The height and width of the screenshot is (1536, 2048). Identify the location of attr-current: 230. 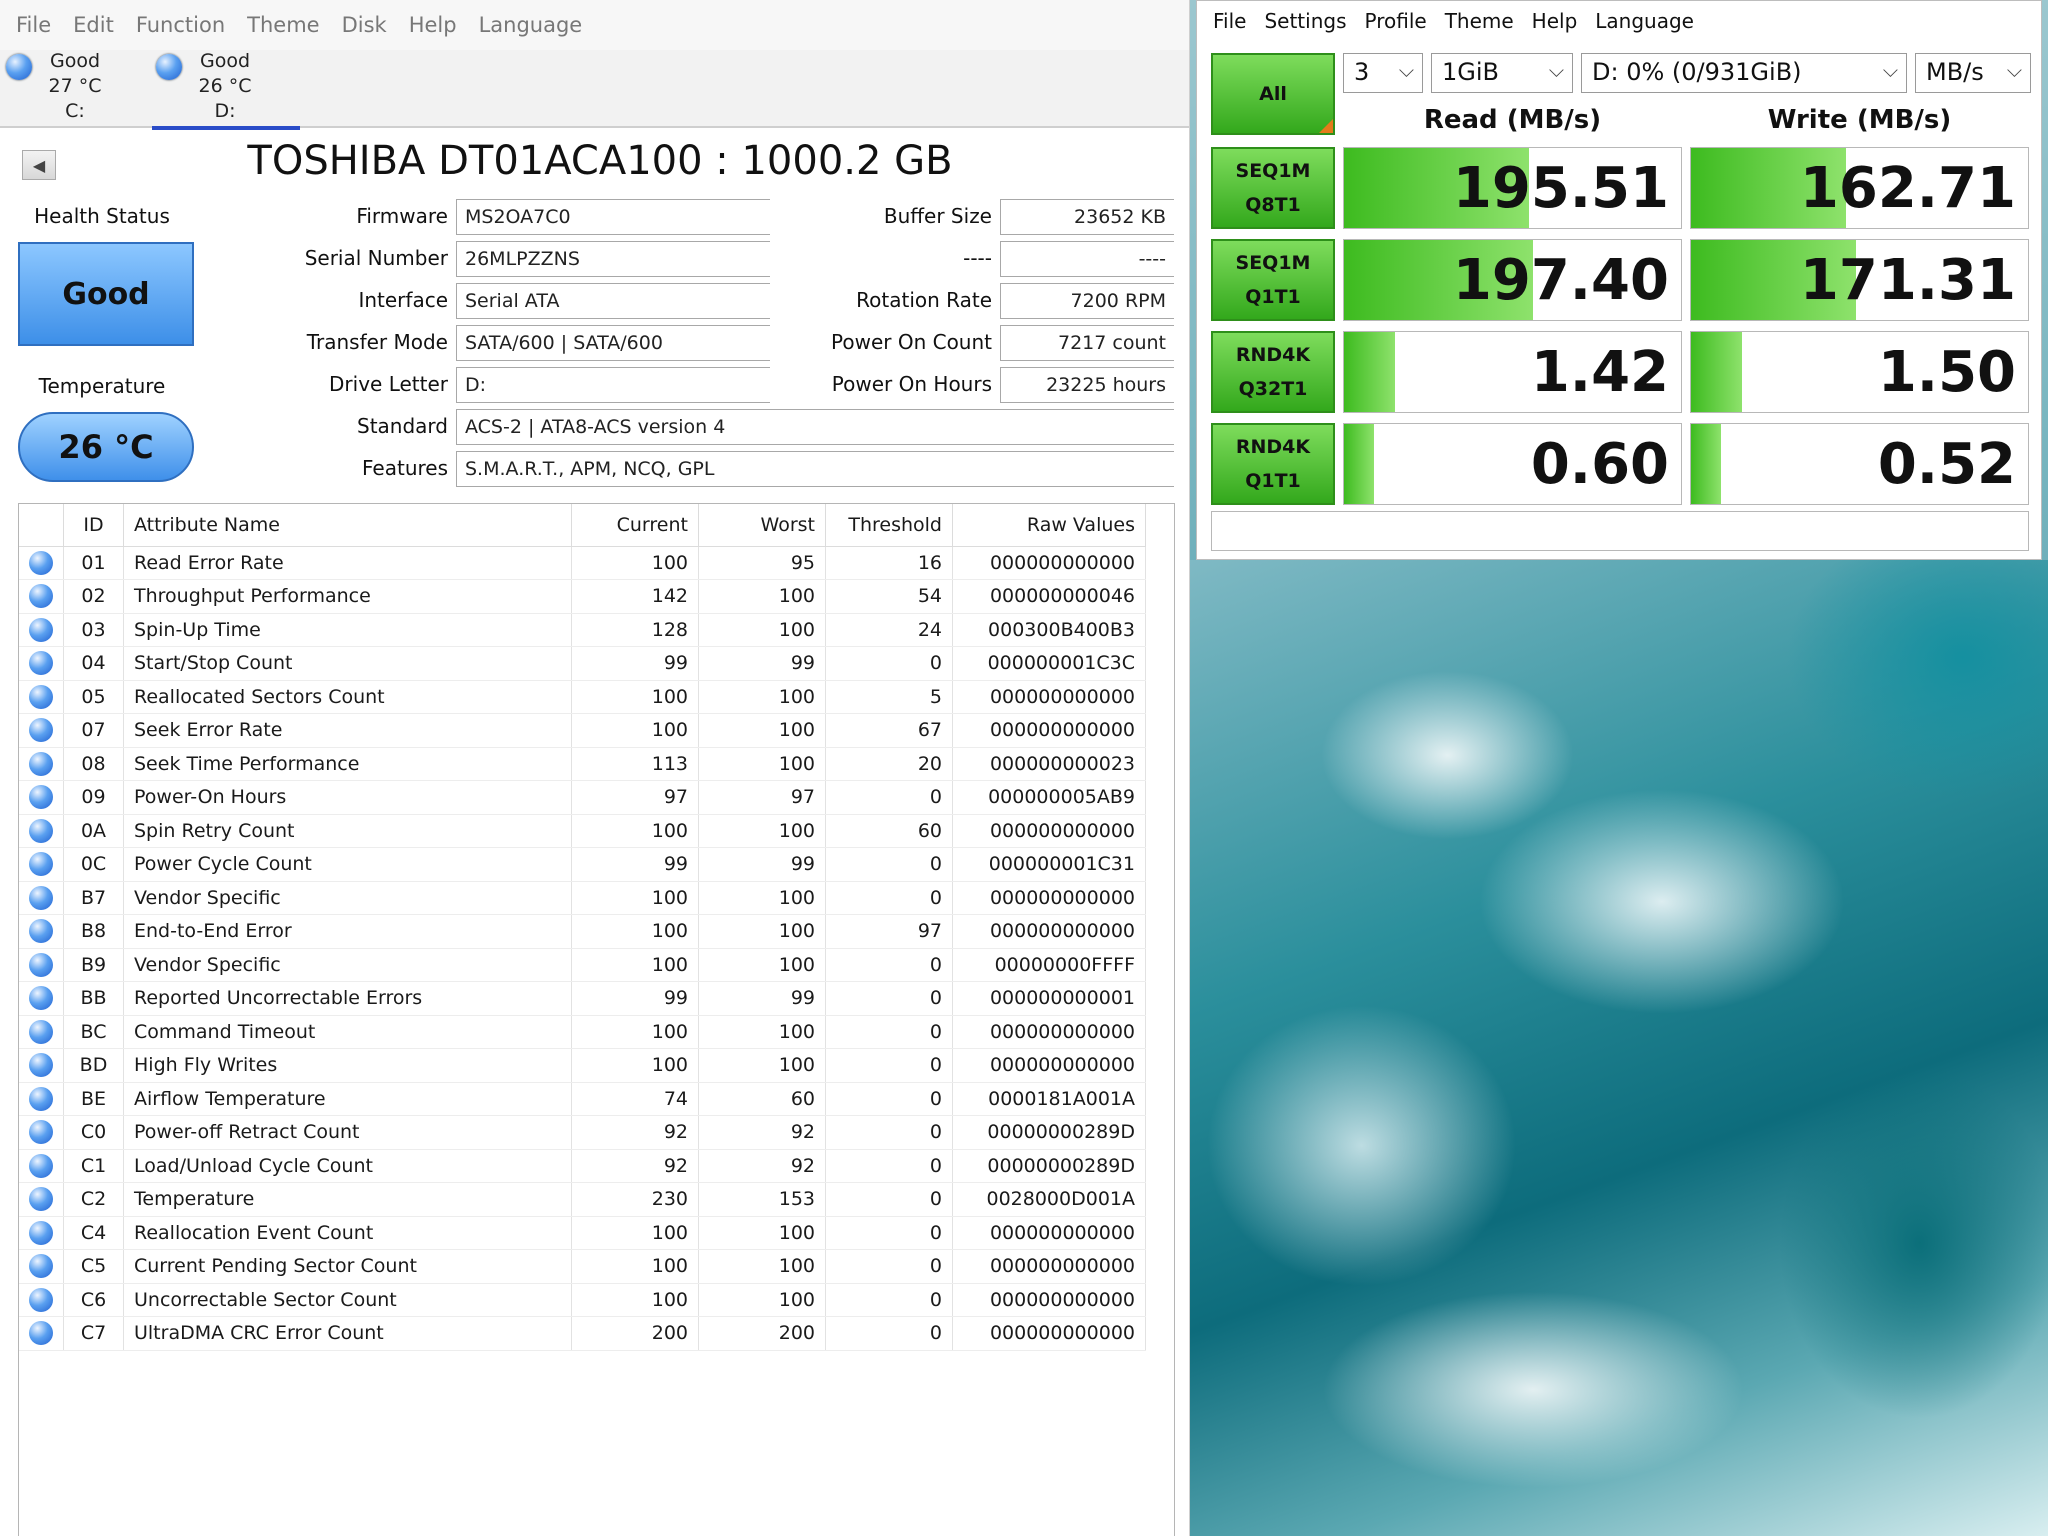
(635, 1199).